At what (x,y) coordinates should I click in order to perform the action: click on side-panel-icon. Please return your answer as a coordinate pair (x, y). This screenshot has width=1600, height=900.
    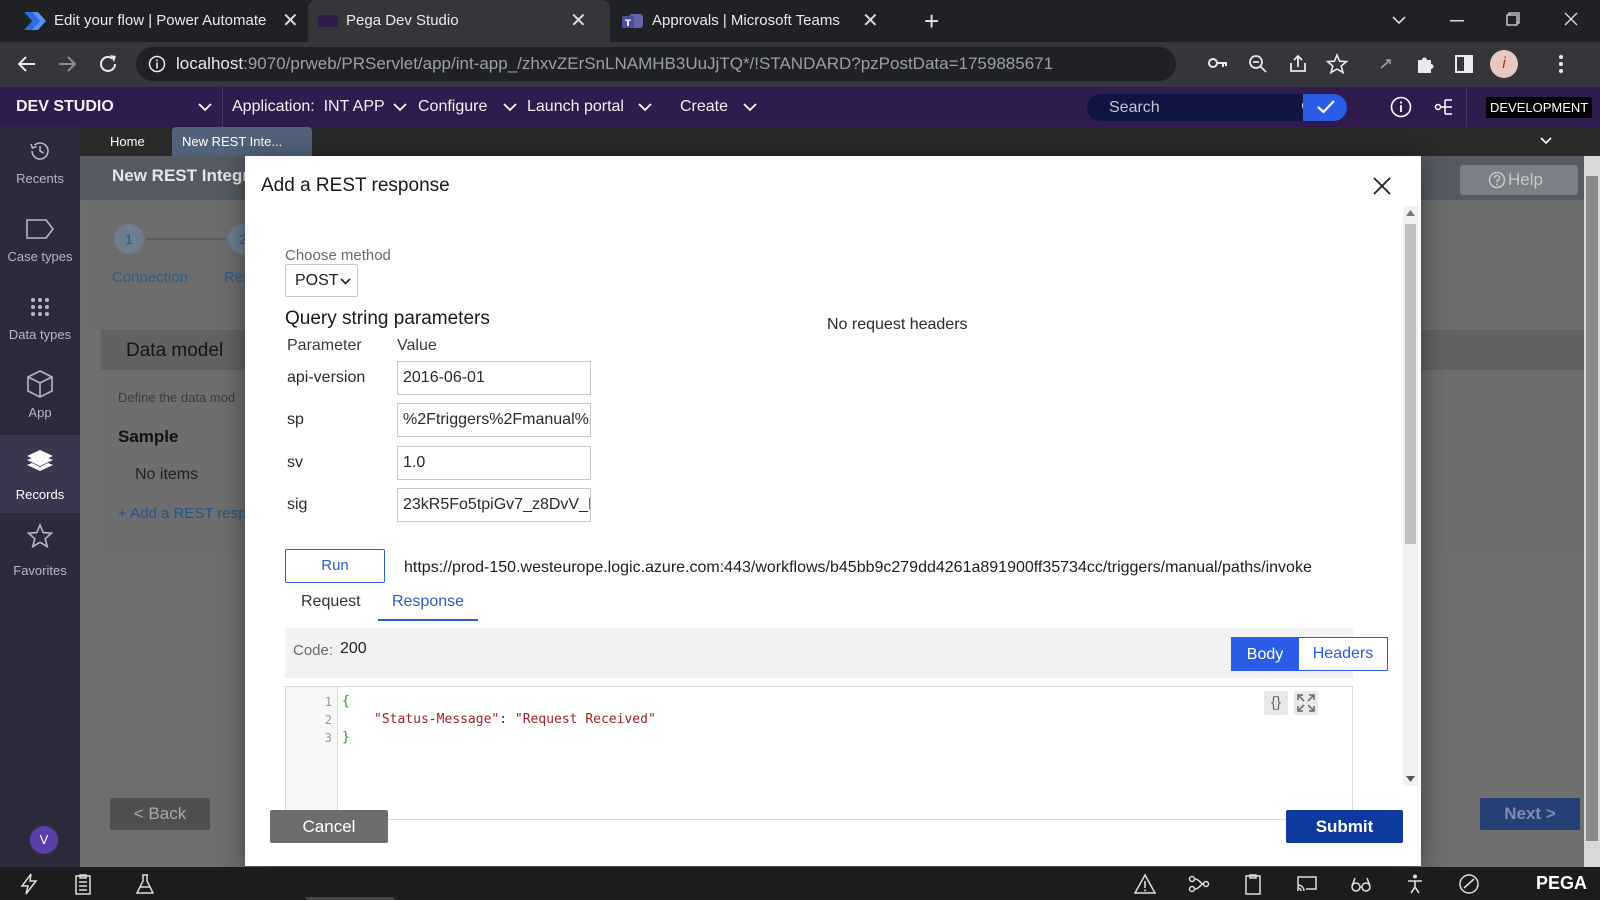
    Looking at the image, I should click on (1464, 64).